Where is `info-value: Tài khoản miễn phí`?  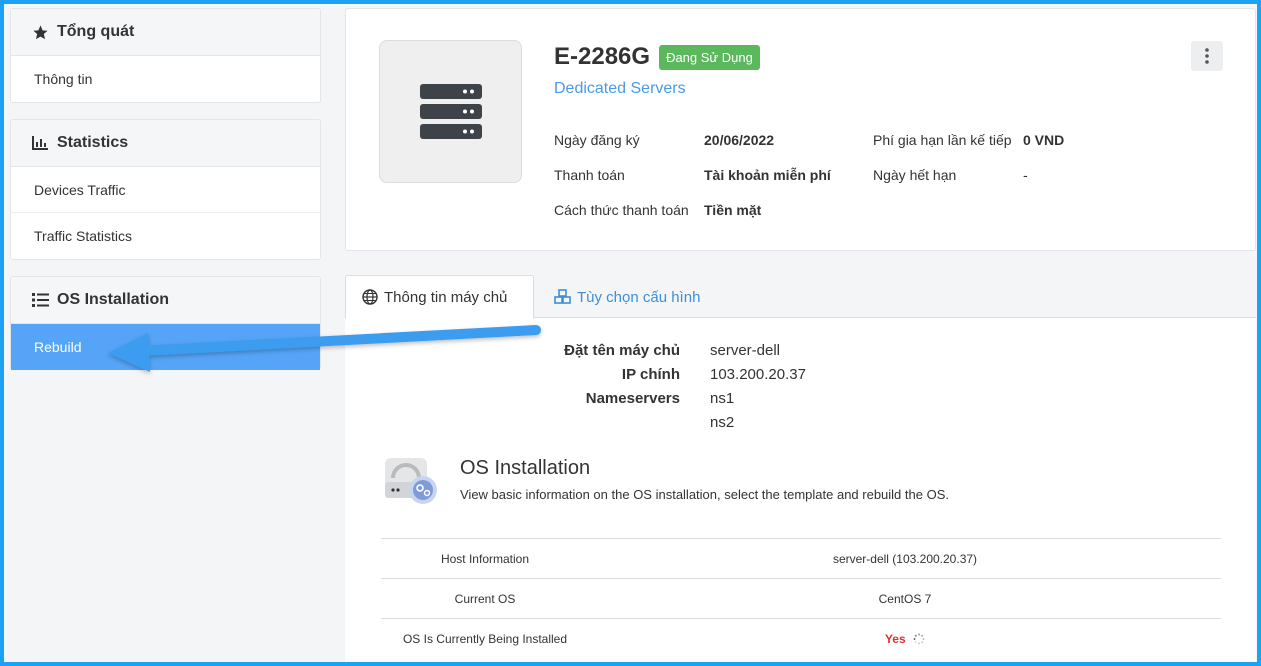
info-value: Tài khoản miễn phí is located at coordinates (767, 174).